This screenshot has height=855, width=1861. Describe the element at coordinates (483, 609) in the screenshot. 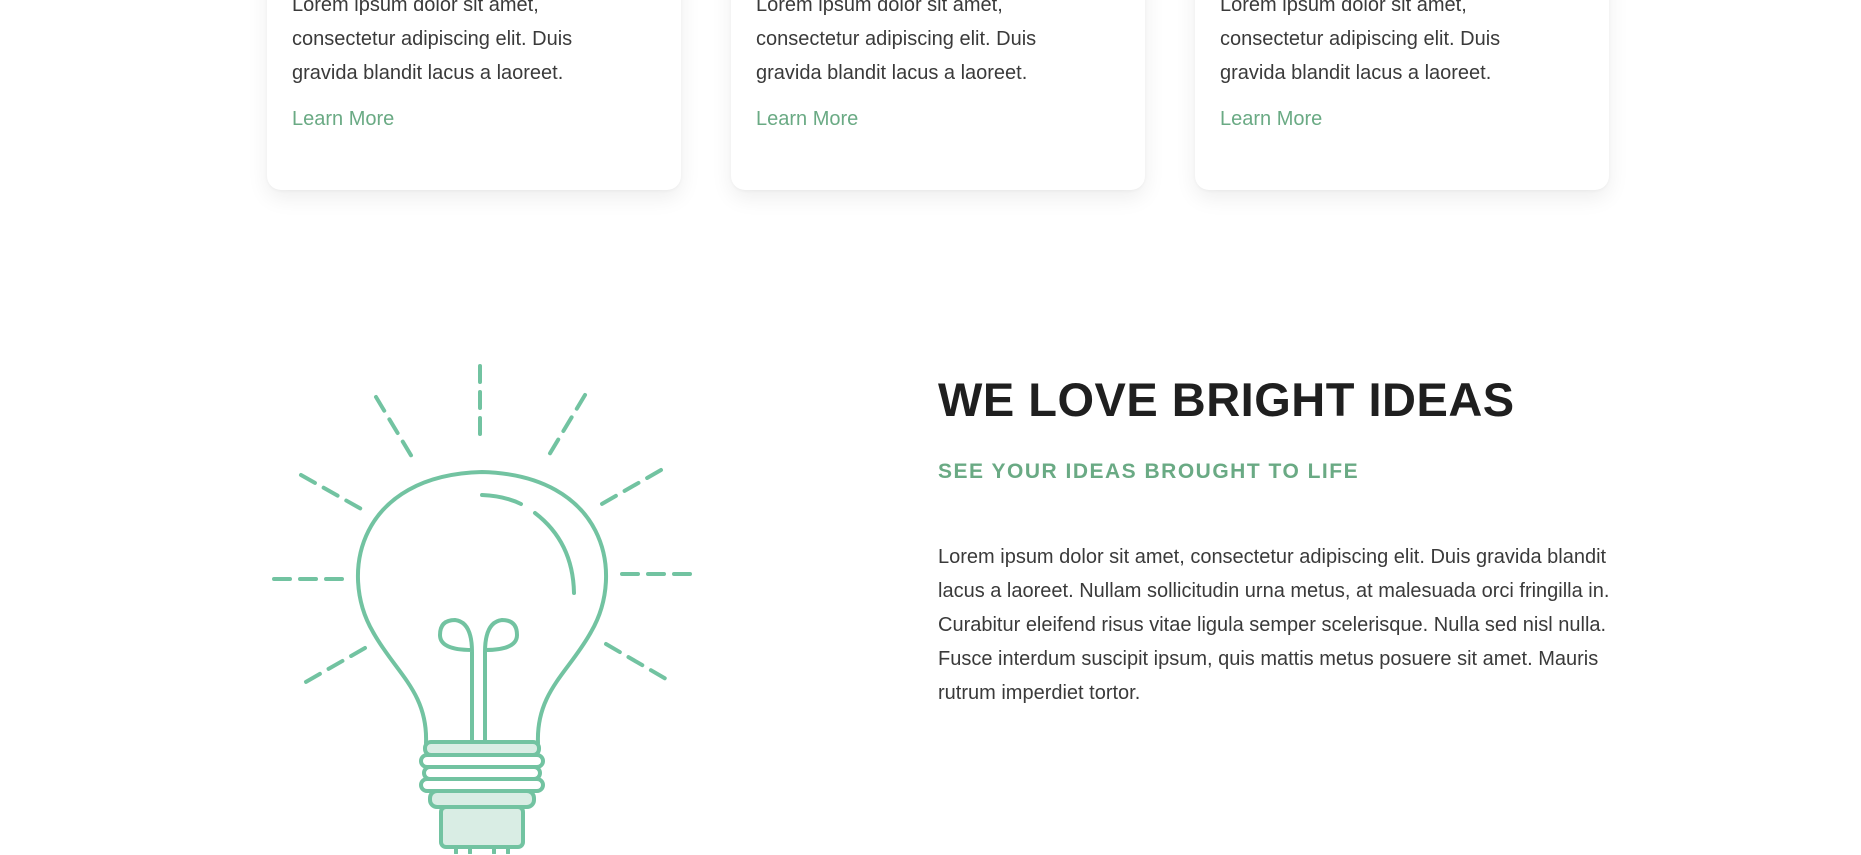

I see `lightbulb-icon` at that location.